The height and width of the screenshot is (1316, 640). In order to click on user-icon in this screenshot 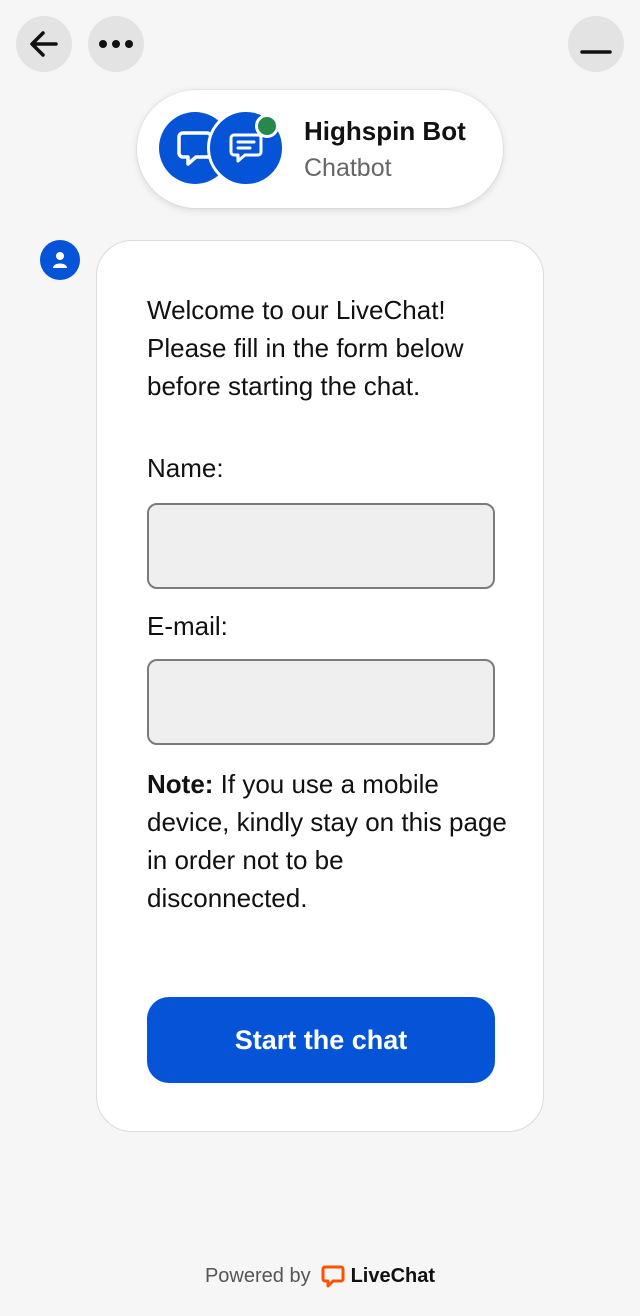, I will do `click(60, 260)`.